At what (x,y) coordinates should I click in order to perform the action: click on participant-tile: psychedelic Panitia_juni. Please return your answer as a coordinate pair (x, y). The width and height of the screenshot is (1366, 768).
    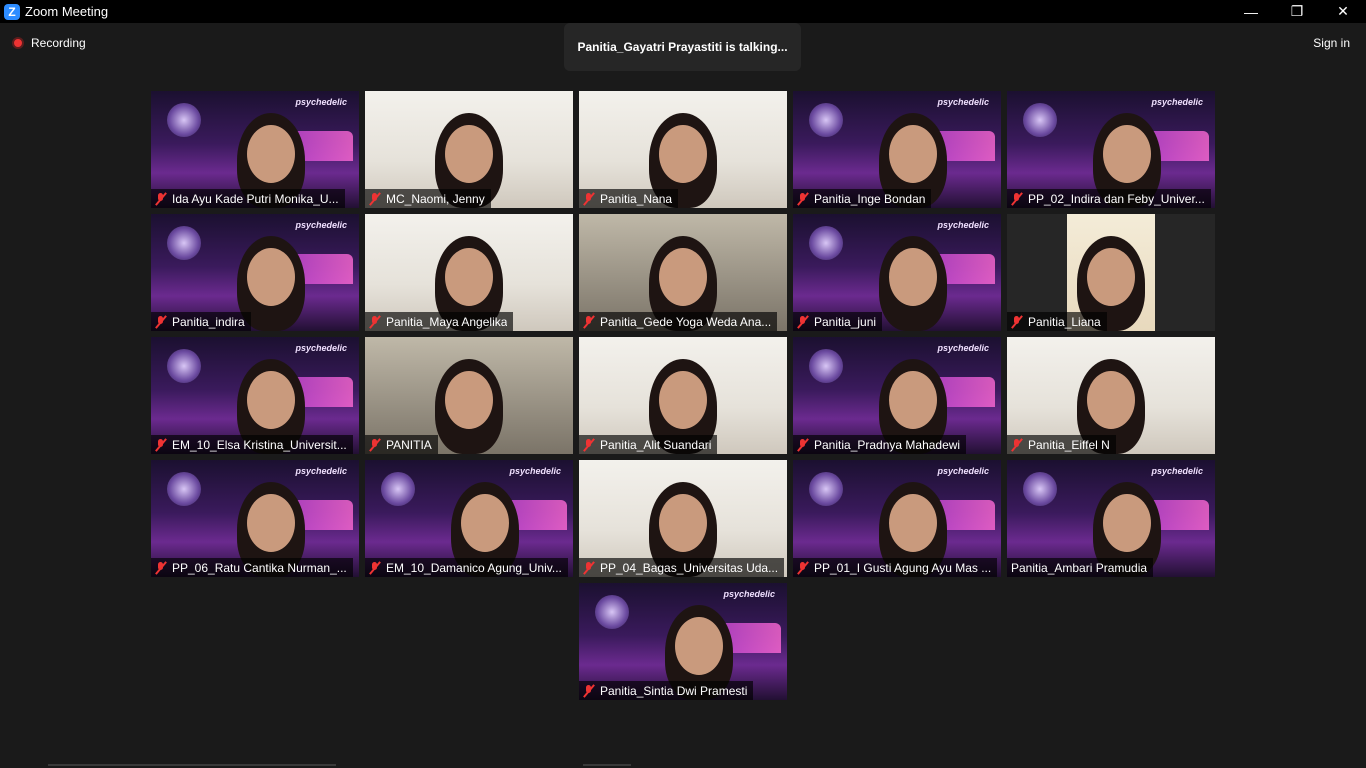
    Looking at the image, I should click on (897, 272).